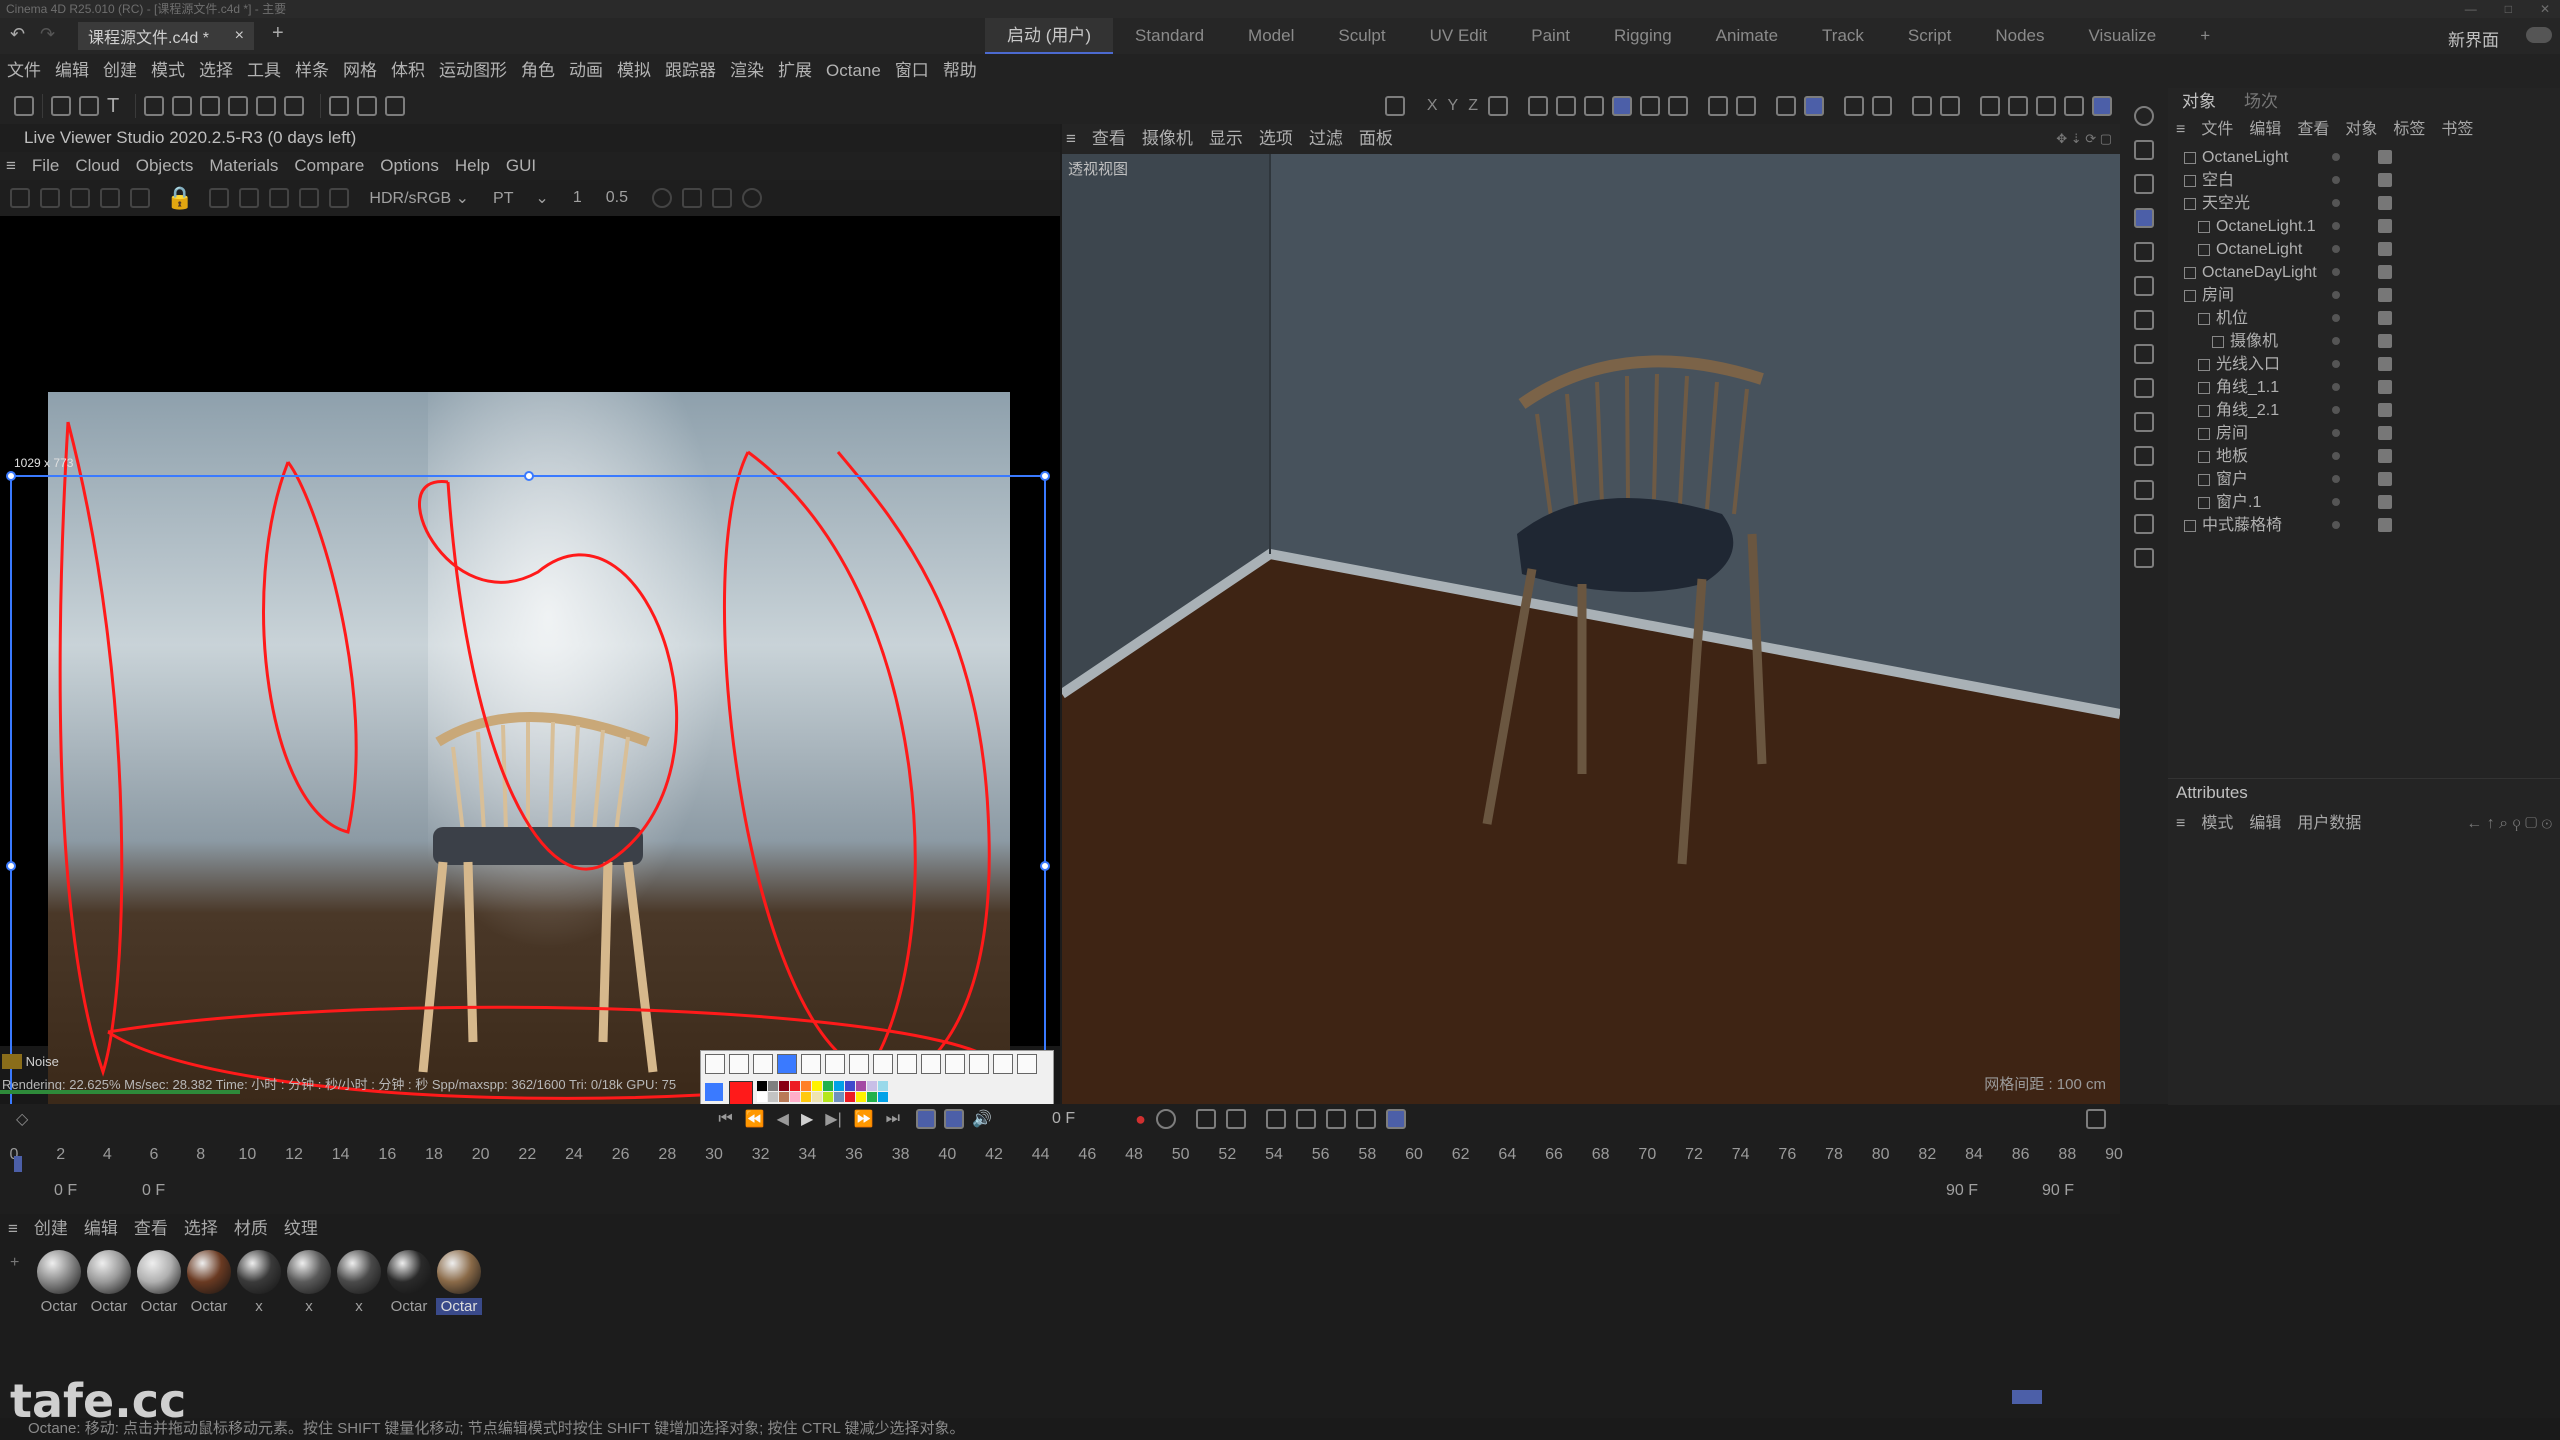 This screenshot has width=2560, height=1440. I want to click on rotate-key-icon, so click(1305, 1119).